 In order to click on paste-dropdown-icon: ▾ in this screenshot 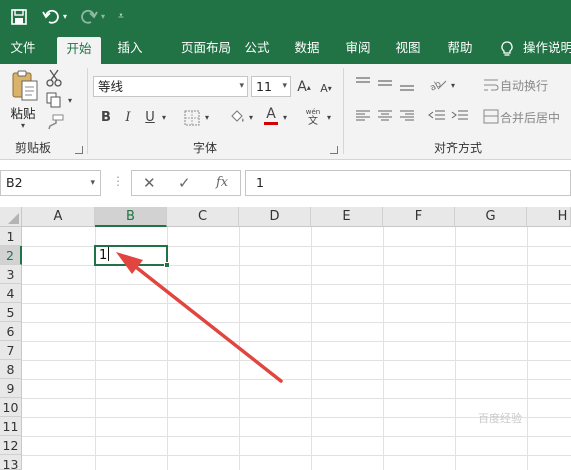, I will do `click(23, 125)`.